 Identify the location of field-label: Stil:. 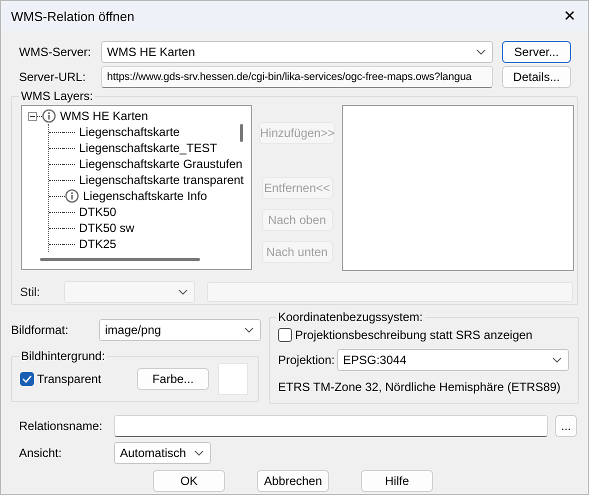
(30, 292).